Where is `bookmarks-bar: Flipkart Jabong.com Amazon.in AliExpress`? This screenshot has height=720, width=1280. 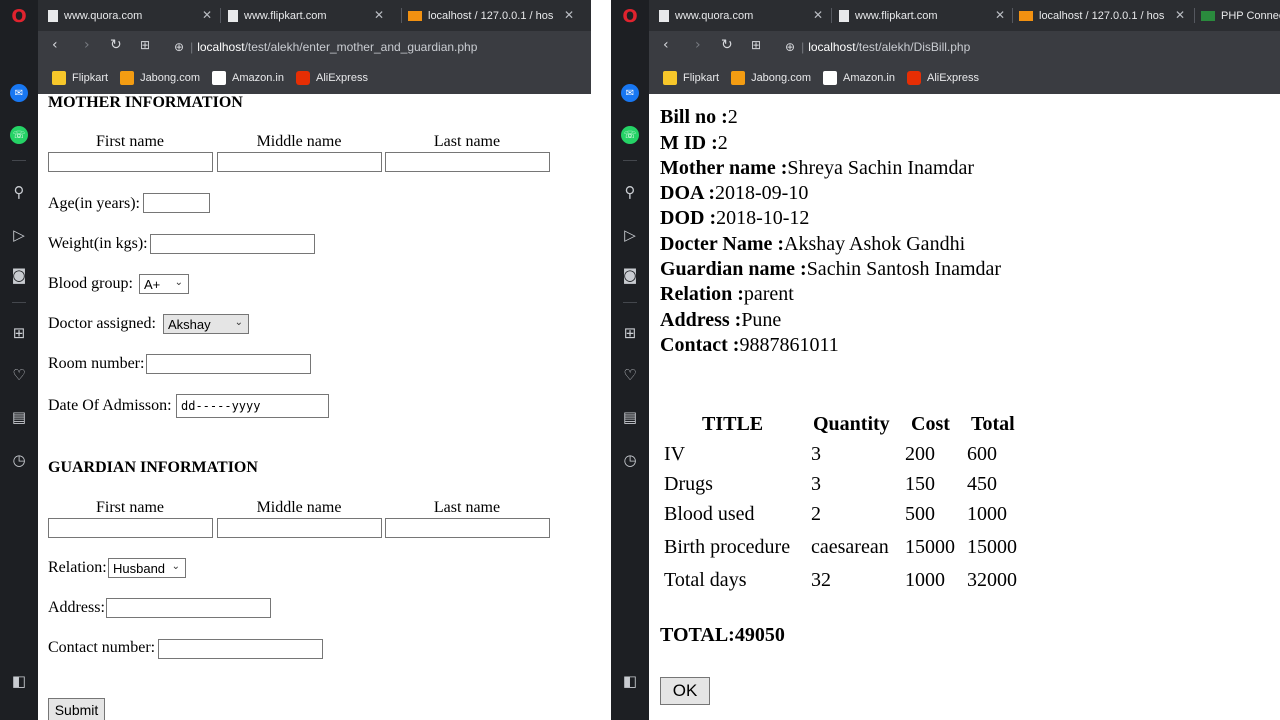
bookmarks-bar: Flipkart Jabong.com Amazon.in AliExpress is located at coordinates (314, 78).